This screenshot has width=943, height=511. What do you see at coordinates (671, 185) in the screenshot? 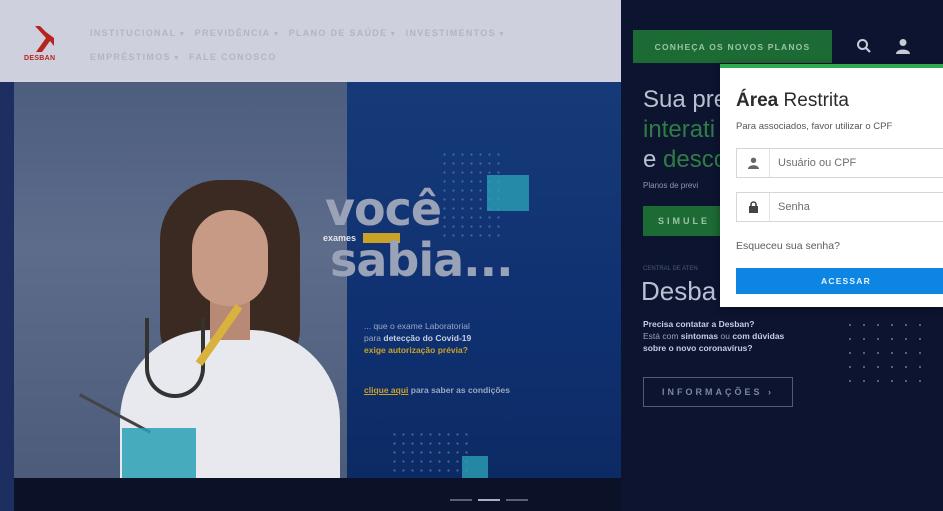
I see `right-subtext: Planos de previ` at bounding box center [671, 185].